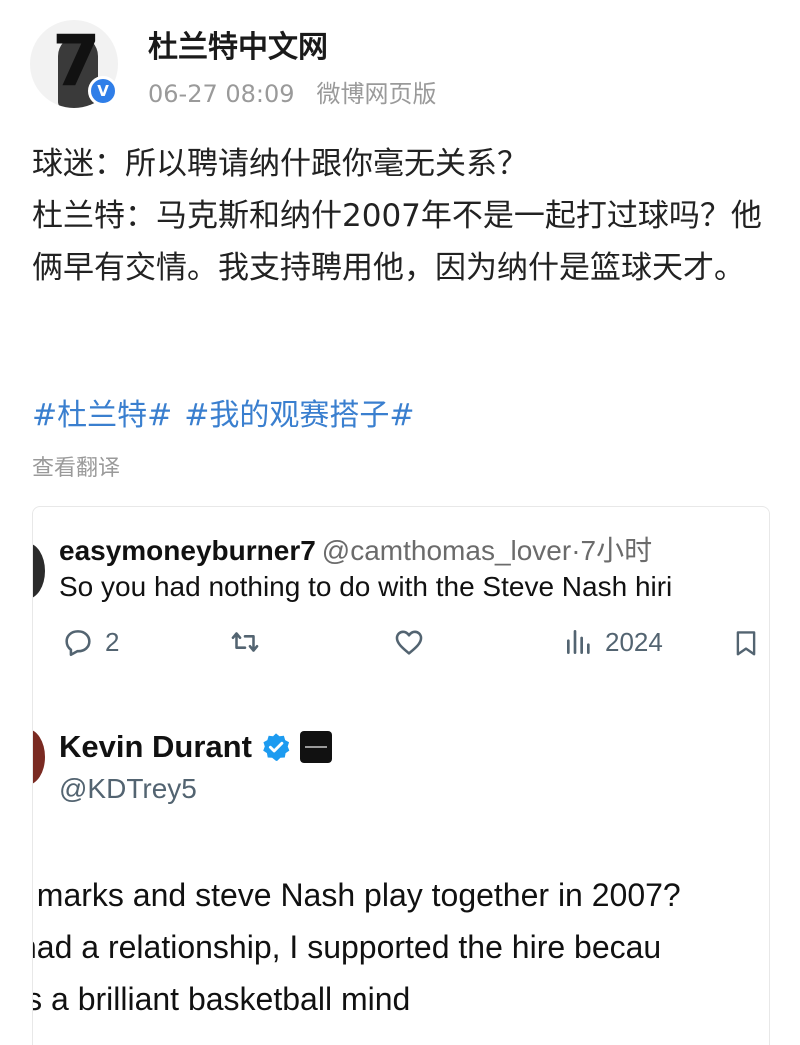 This screenshot has width=800, height=1045. Describe the element at coordinates (487, 550) in the screenshot. I see `reply-user-handle: @camthomas_lover·7小时` at that location.